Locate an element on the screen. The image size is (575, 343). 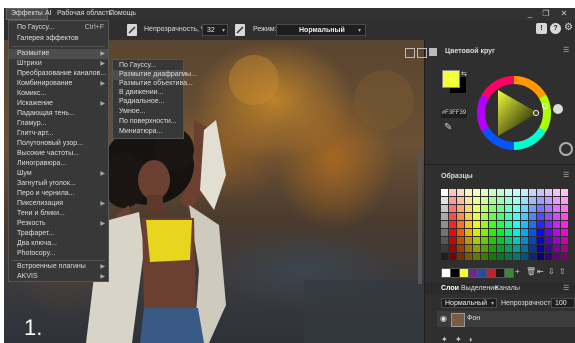
eyedropper-icon: ✎ is located at coordinates (448, 127).